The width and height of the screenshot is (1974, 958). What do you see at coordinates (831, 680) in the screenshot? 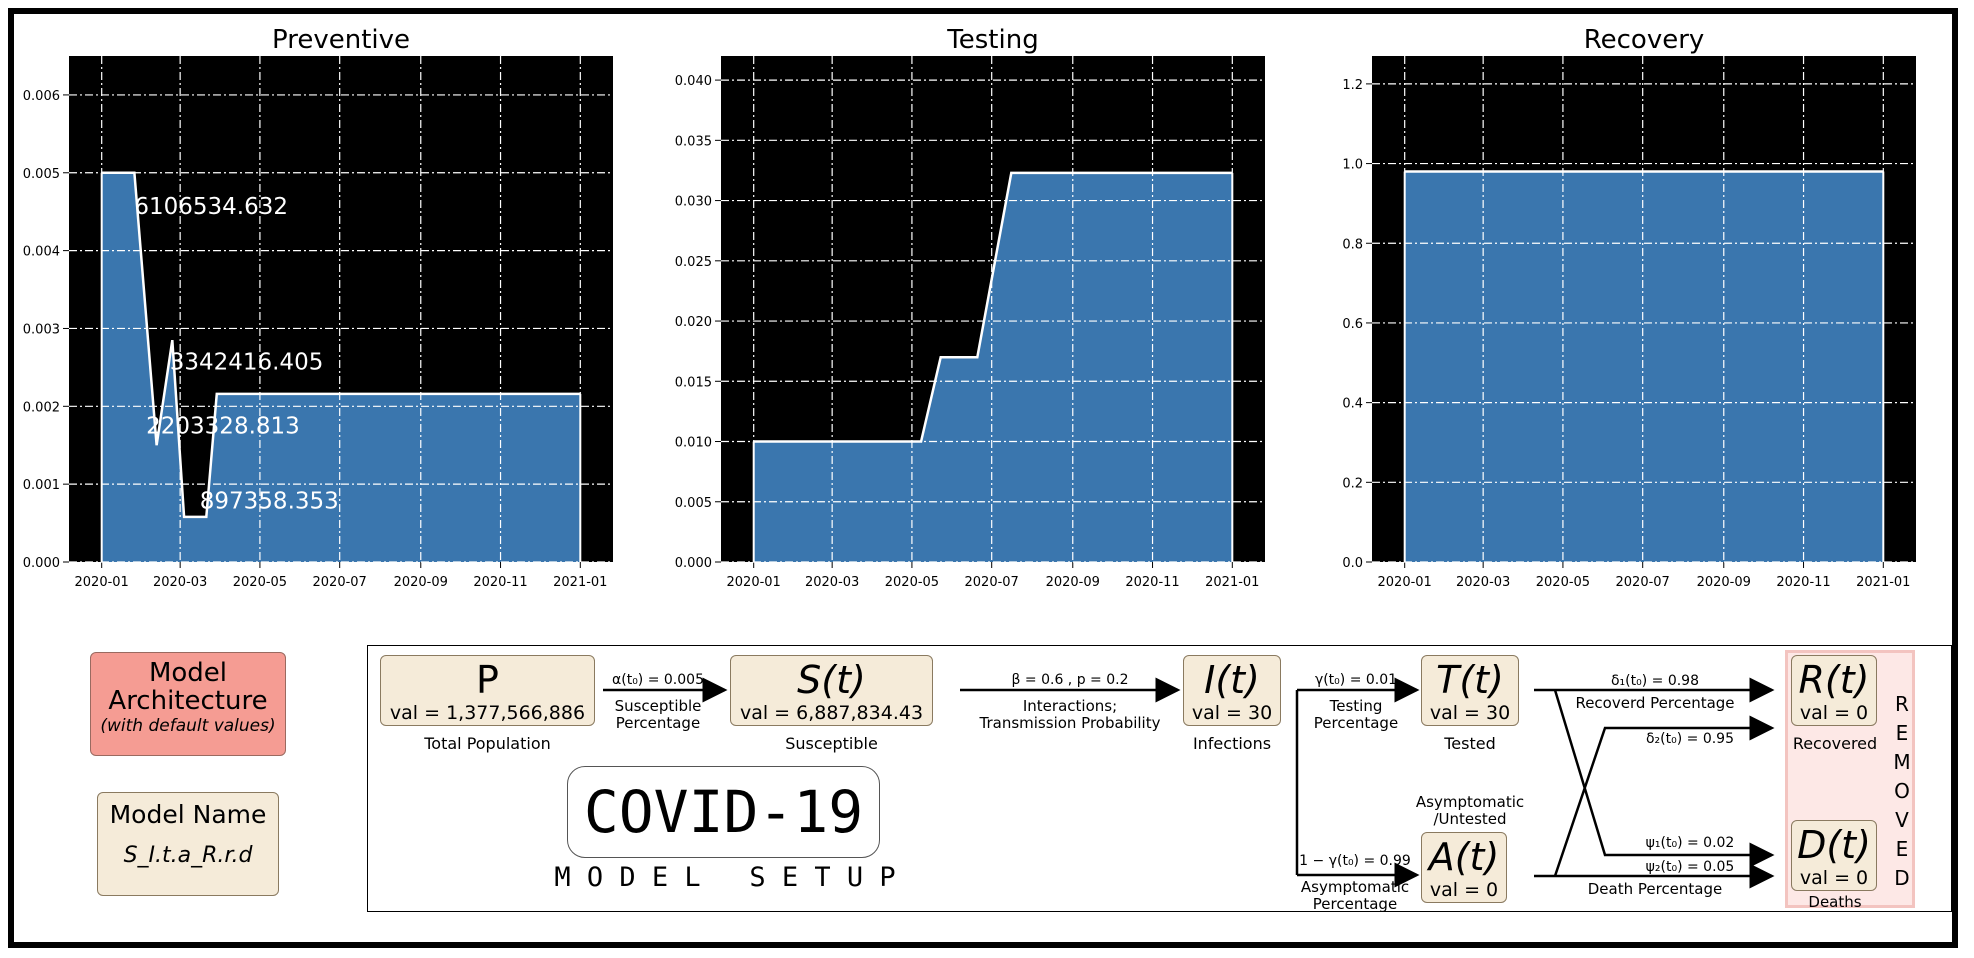
I see `node-s-symbol: S(t)` at bounding box center [831, 680].